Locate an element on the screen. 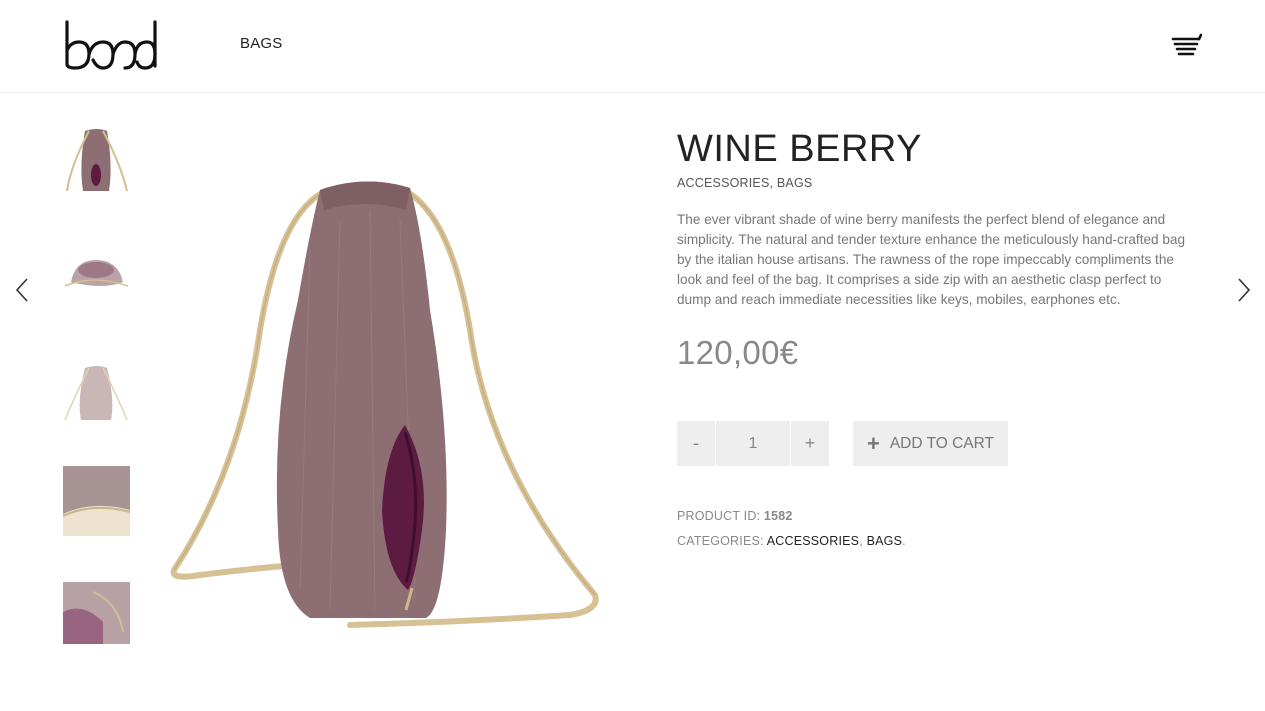  quantity-input is located at coordinates (753, 443).